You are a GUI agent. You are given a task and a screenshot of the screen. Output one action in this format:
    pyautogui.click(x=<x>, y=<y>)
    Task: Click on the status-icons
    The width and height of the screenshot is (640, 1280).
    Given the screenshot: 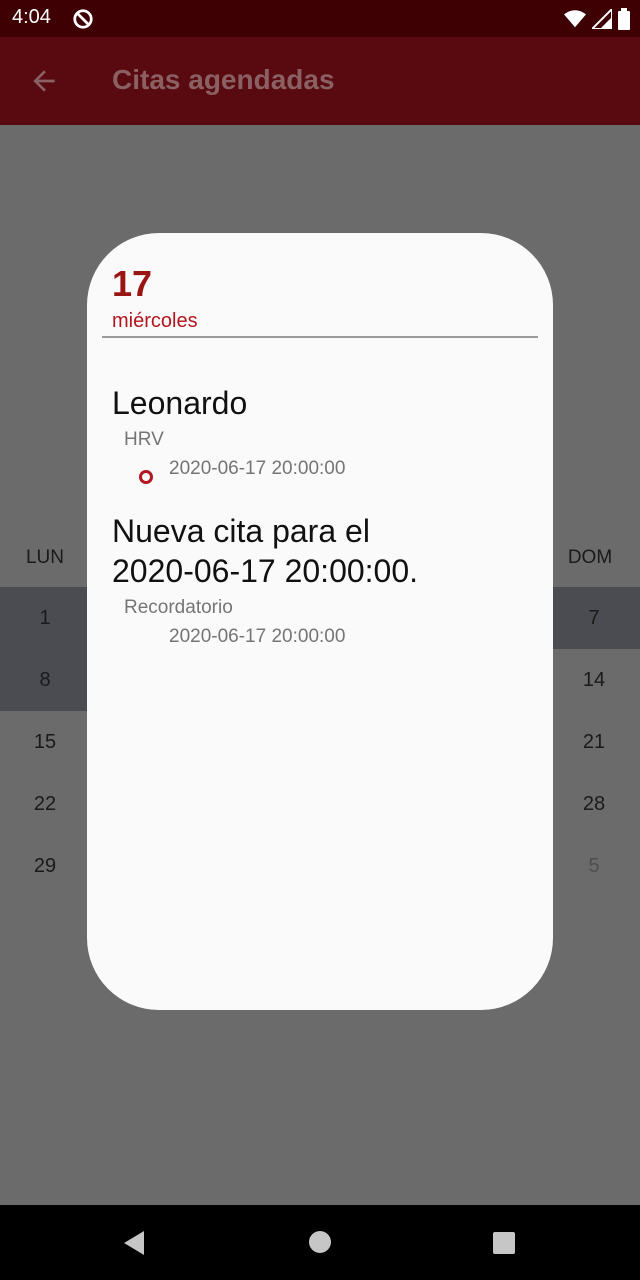 What is the action you would take?
    pyautogui.click(x=597, y=19)
    